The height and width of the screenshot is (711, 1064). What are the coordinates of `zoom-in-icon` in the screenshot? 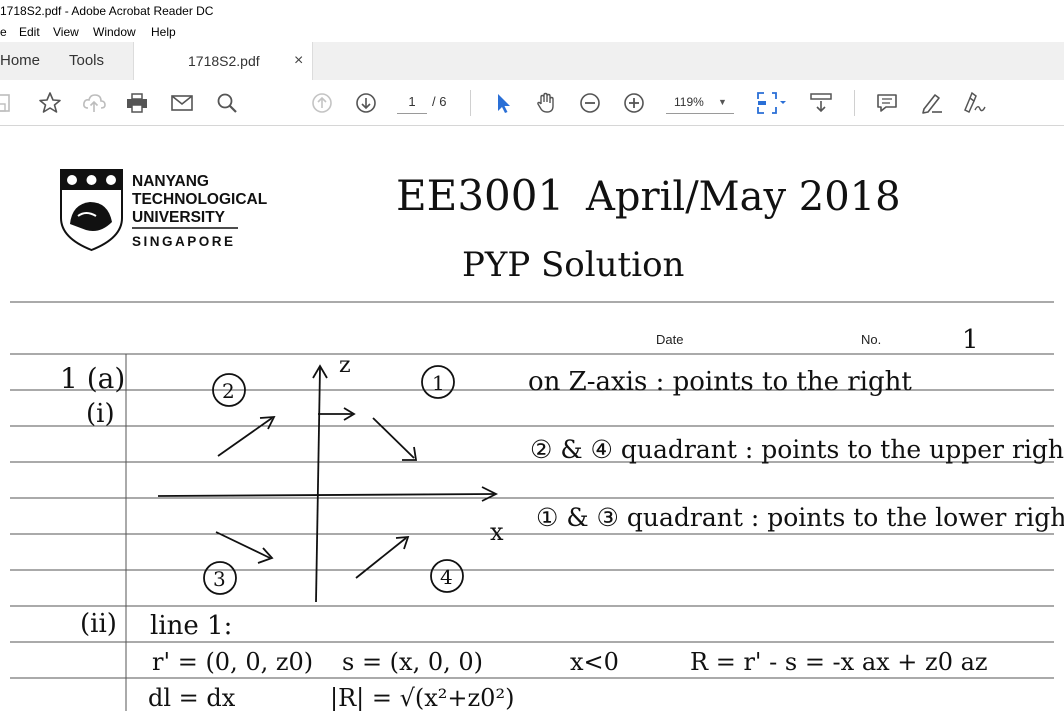 It's located at (634, 103).